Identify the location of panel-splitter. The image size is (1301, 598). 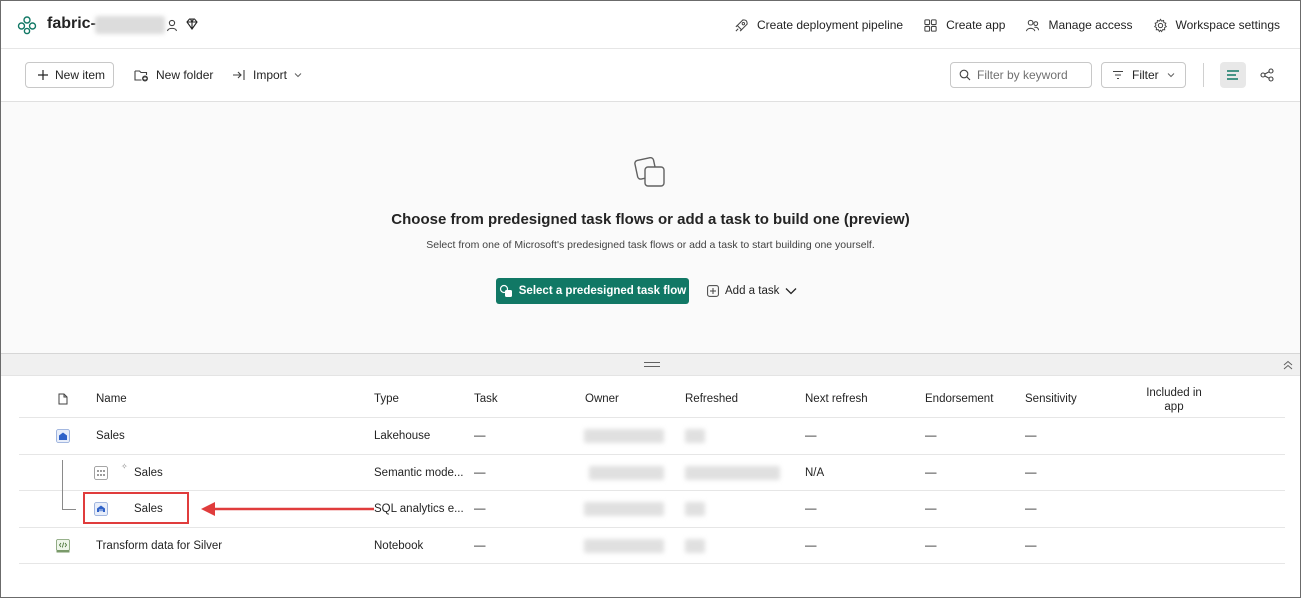
(650, 365).